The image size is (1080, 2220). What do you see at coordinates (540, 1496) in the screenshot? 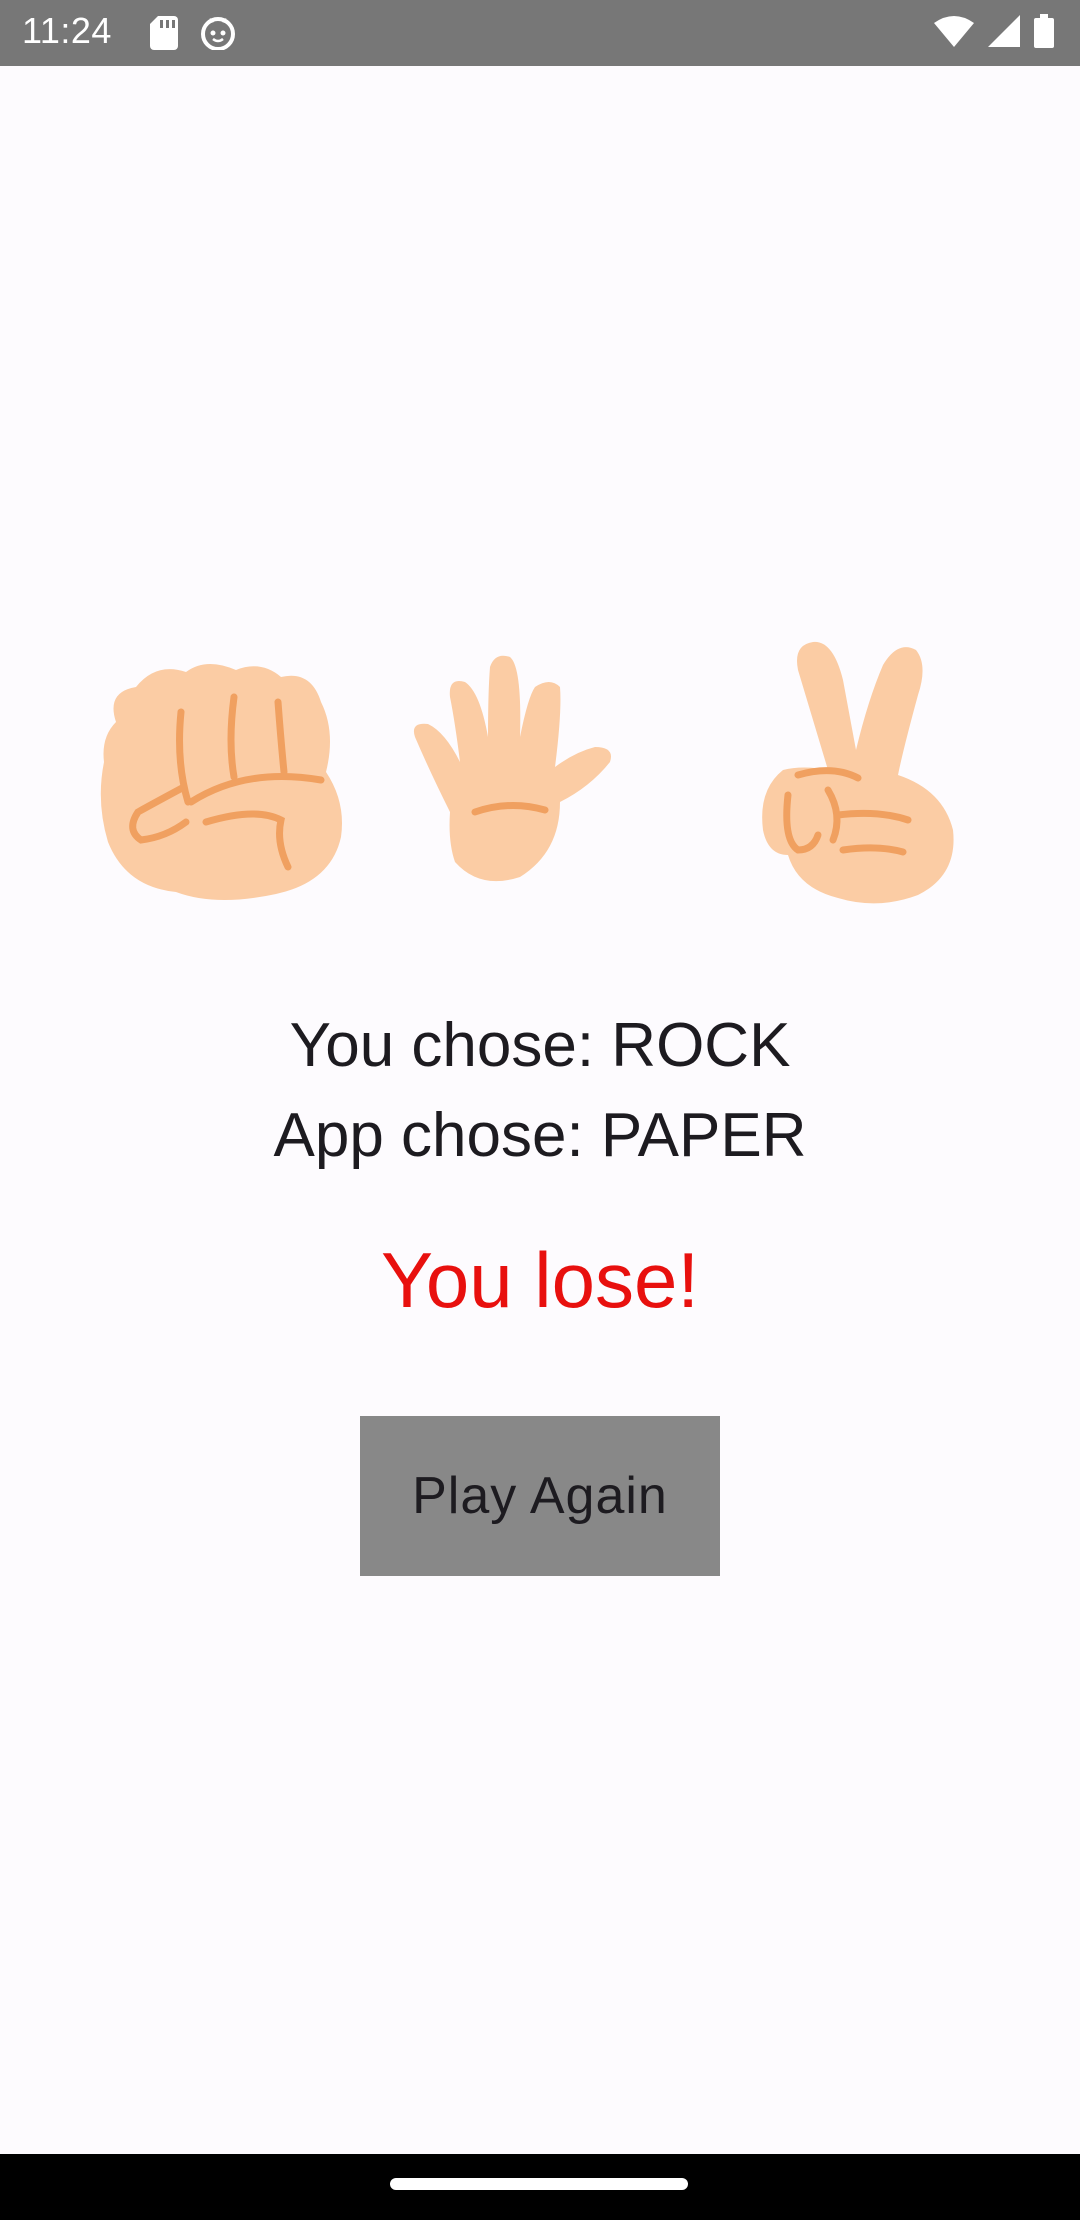
I see `play-again-button: Play Again` at bounding box center [540, 1496].